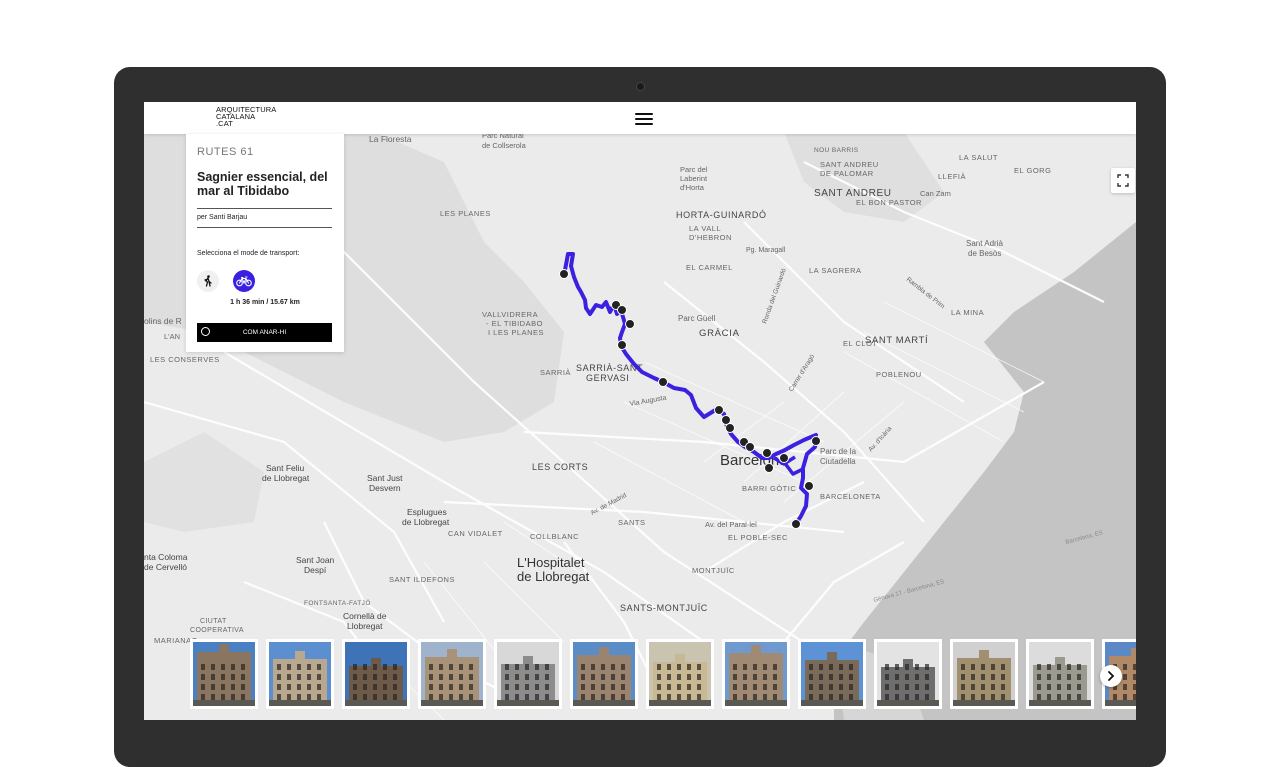  Describe the element at coordinates (513, 323) in the screenshot. I see `map-label: VALLVIDRERA - EL TIBIDABO I LES PLANES` at that location.